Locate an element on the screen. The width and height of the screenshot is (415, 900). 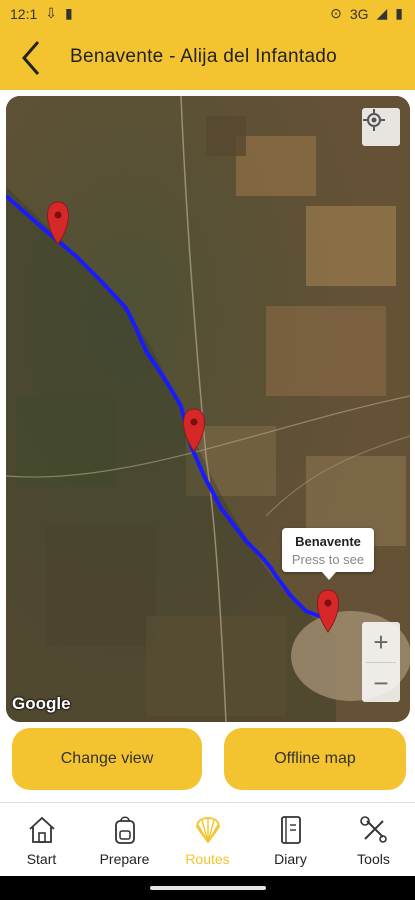
crosshair-icon is located at coordinates (374, 120).